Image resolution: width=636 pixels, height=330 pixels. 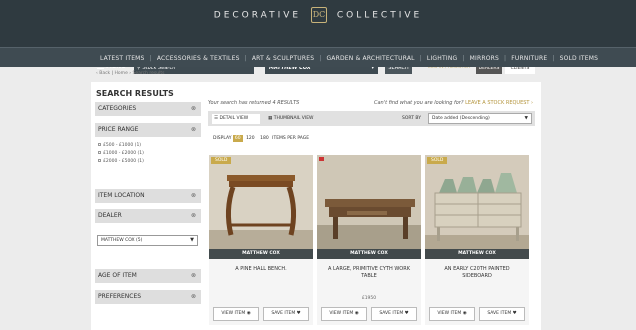 I want to click on nav-garden-architectural: GARDEN & ARCHITECTURAL, so click(x=370, y=58).